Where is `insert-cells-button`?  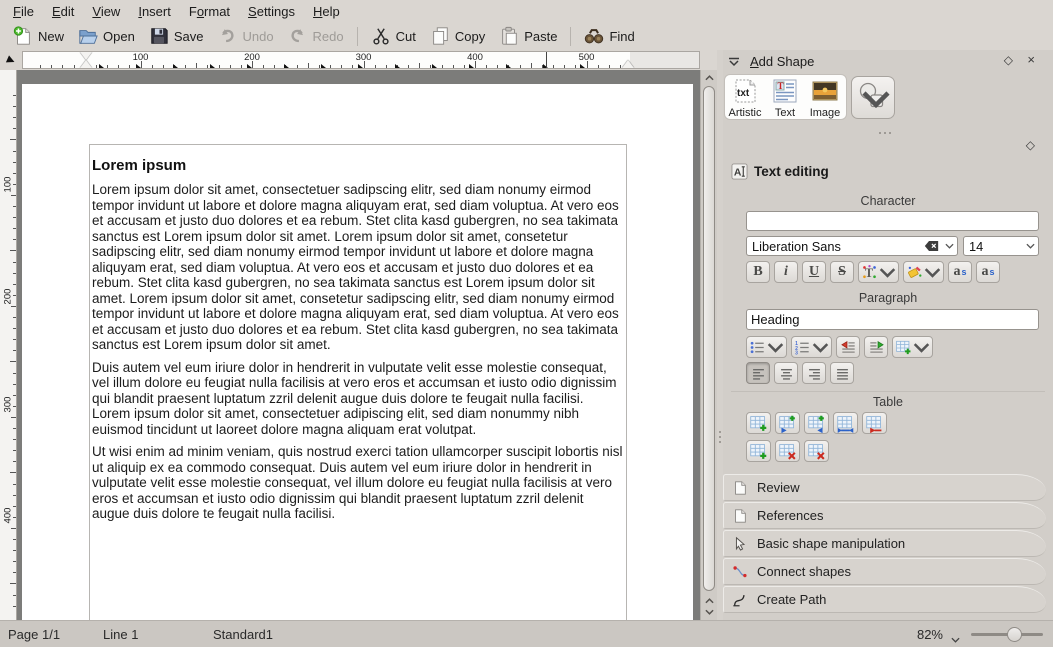 insert-cells-button is located at coordinates (758, 451).